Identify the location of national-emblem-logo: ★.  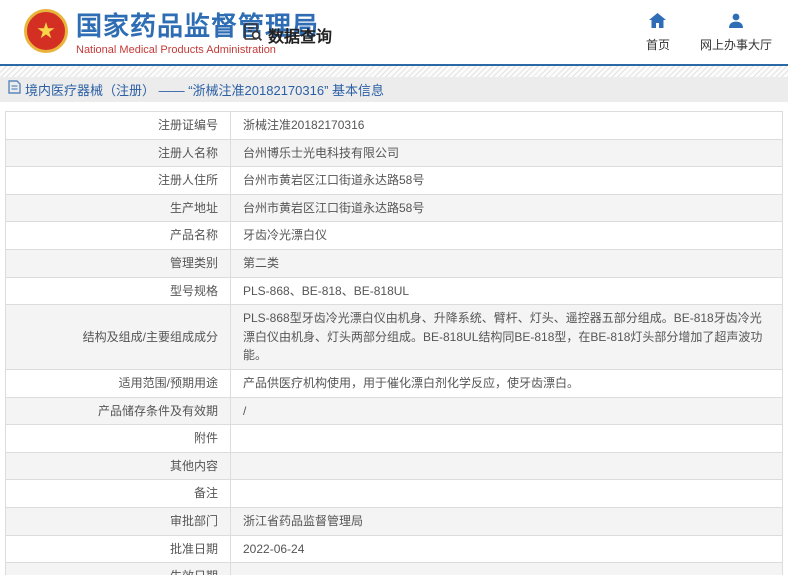
(46, 31).